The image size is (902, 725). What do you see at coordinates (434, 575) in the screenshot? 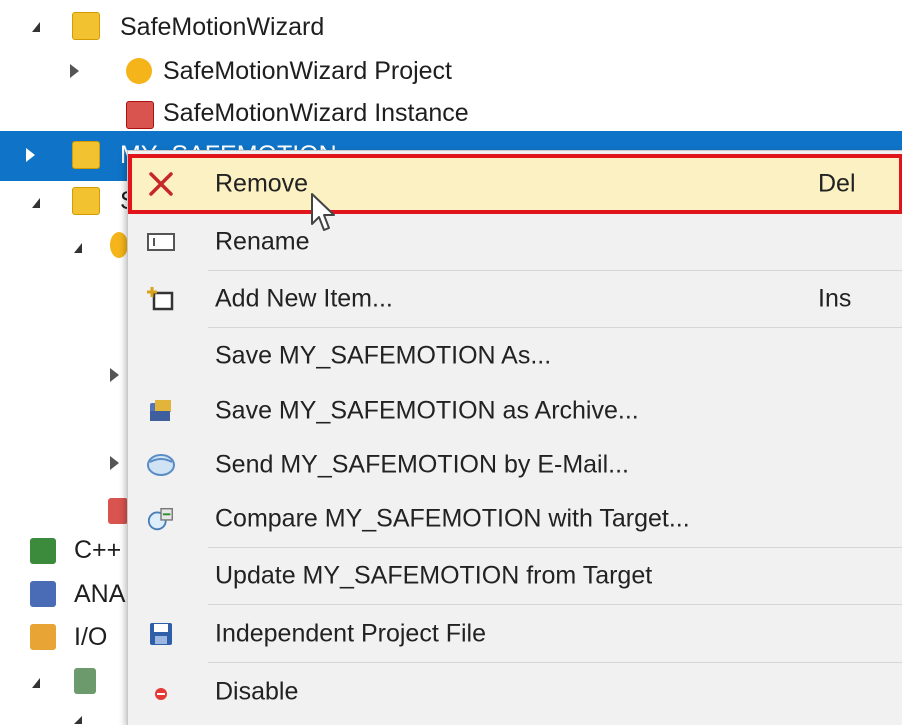
I see `menu-item-label: Update MY_SAFEMOTION from Target` at bounding box center [434, 575].